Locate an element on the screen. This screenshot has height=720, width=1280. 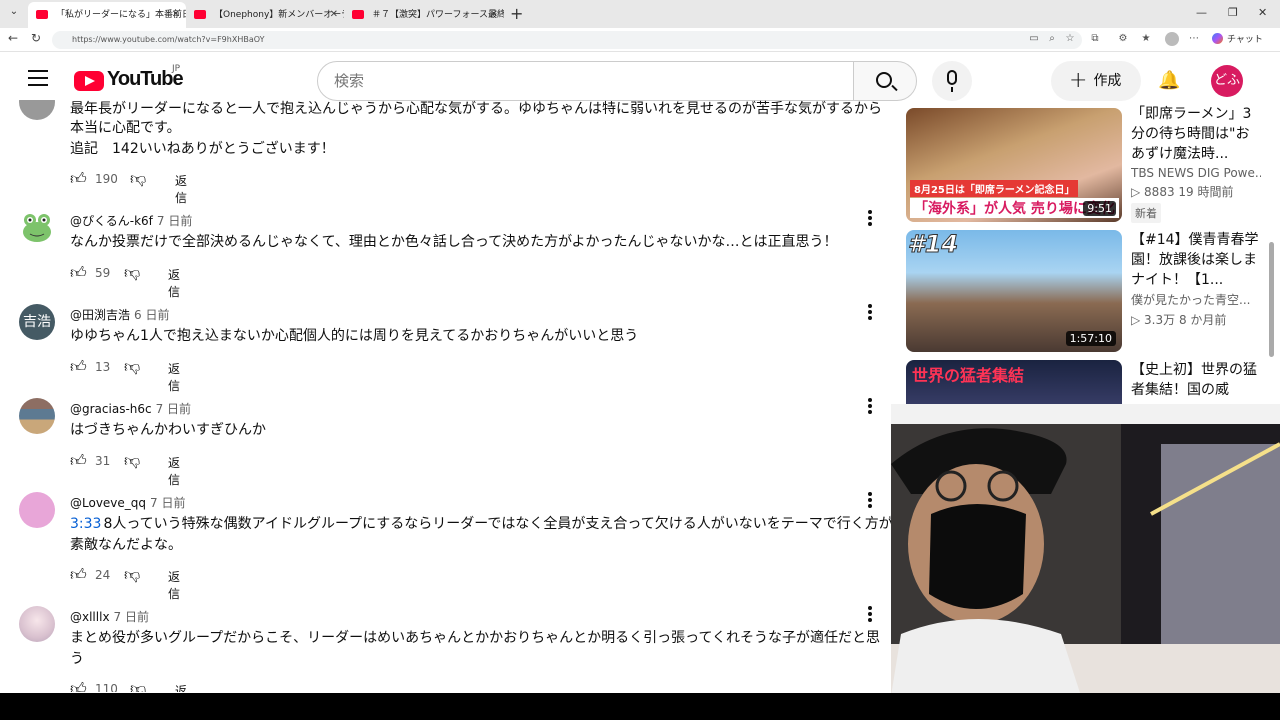
like-count: 110 is located at coordinates (106, 687).